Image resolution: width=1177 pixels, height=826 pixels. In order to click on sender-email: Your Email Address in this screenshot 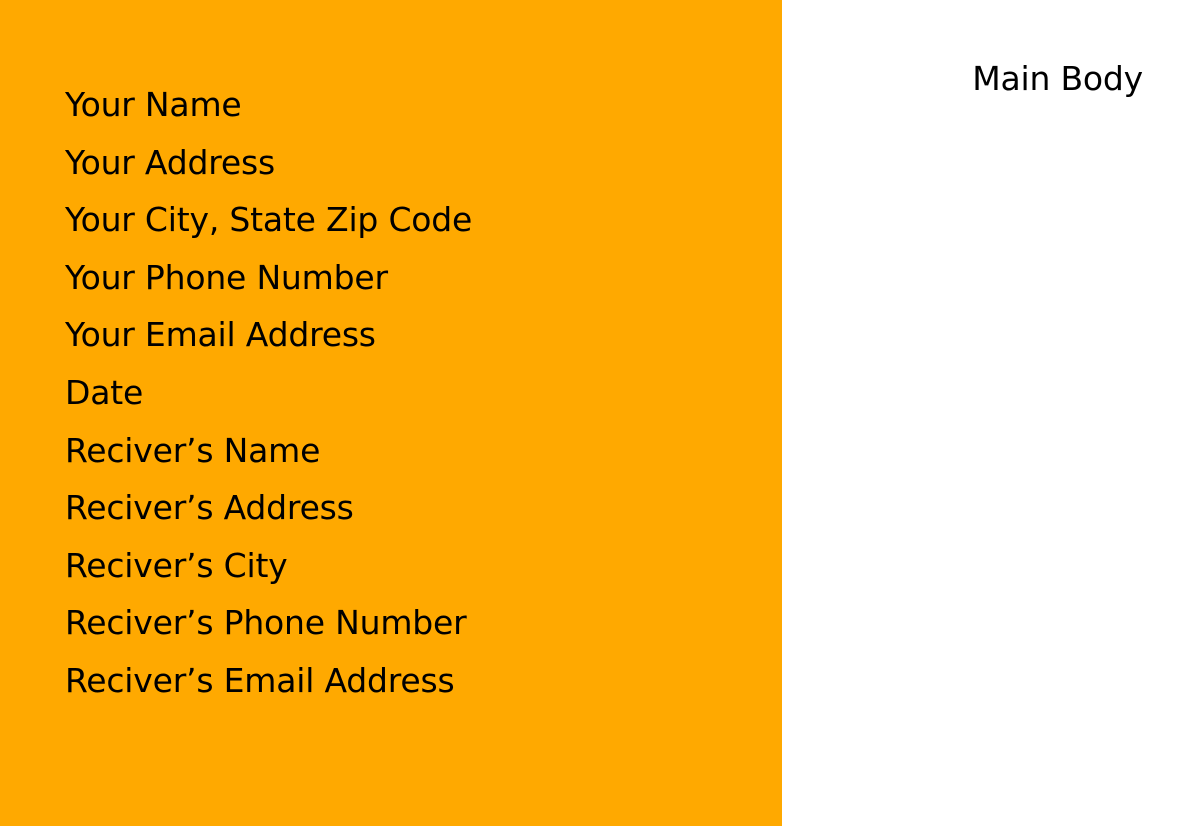, I will do `click(220, 335)`.